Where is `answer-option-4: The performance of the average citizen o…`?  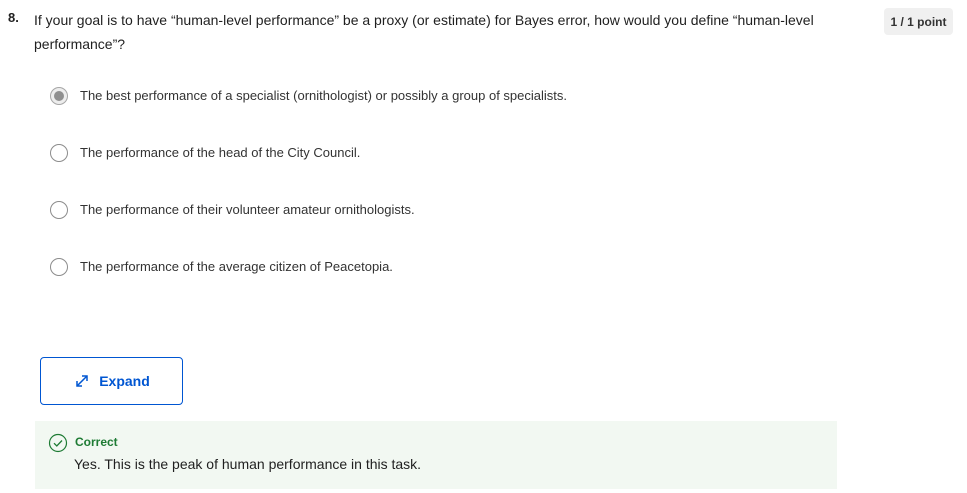 answer-option-4: The performance of the average citizen o… is located at coordinates (450, 285).